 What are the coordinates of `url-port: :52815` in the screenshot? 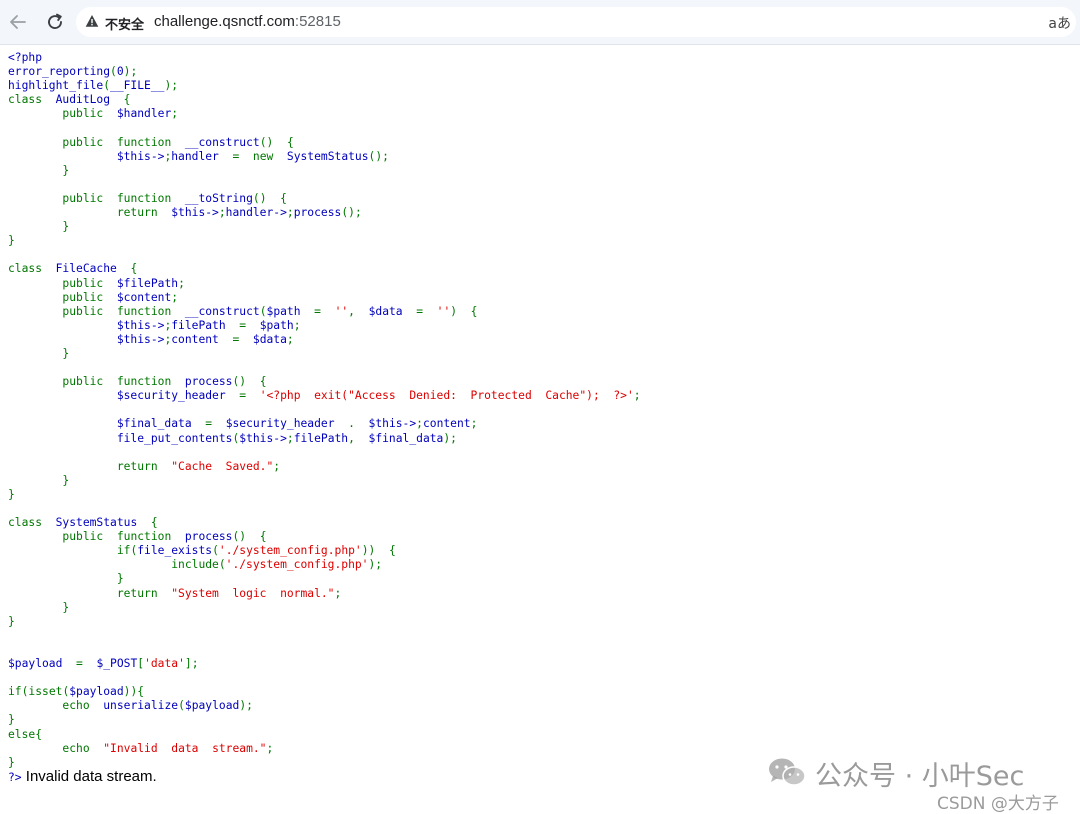 It's located at (317, 21).